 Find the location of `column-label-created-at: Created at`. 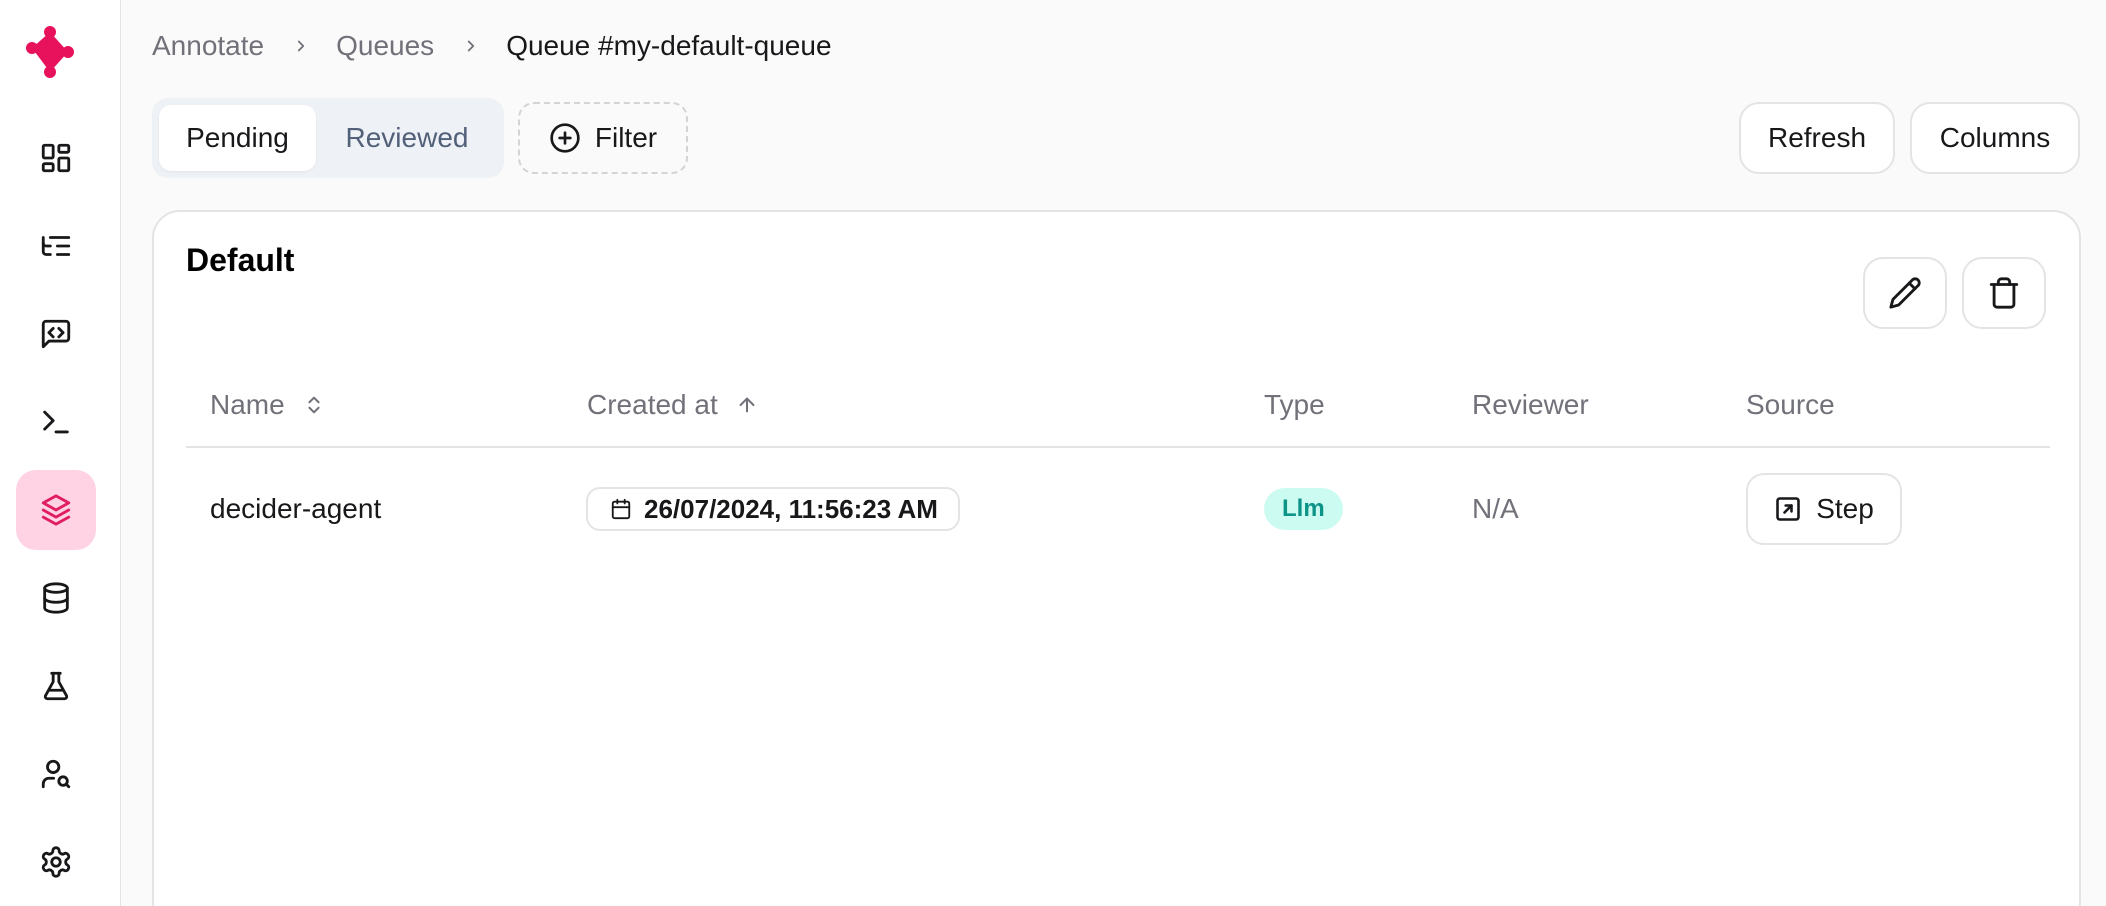

column-label-created-at: Created at is located at coordinates (652, 404).